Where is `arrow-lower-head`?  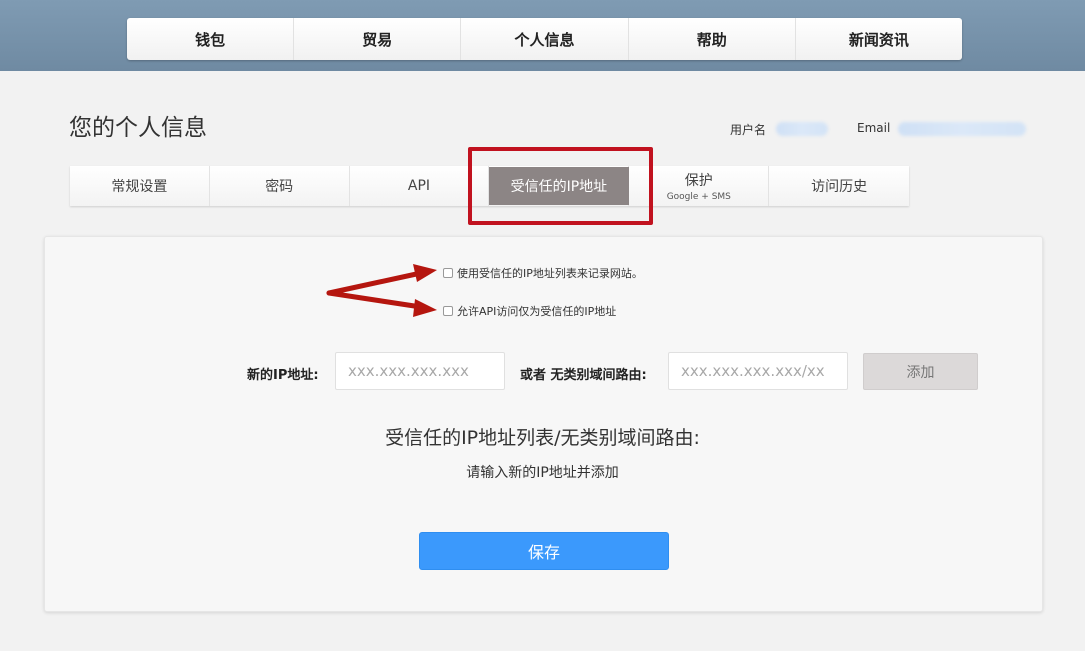
arrow-lower-head is located at coordinates (425, 308).